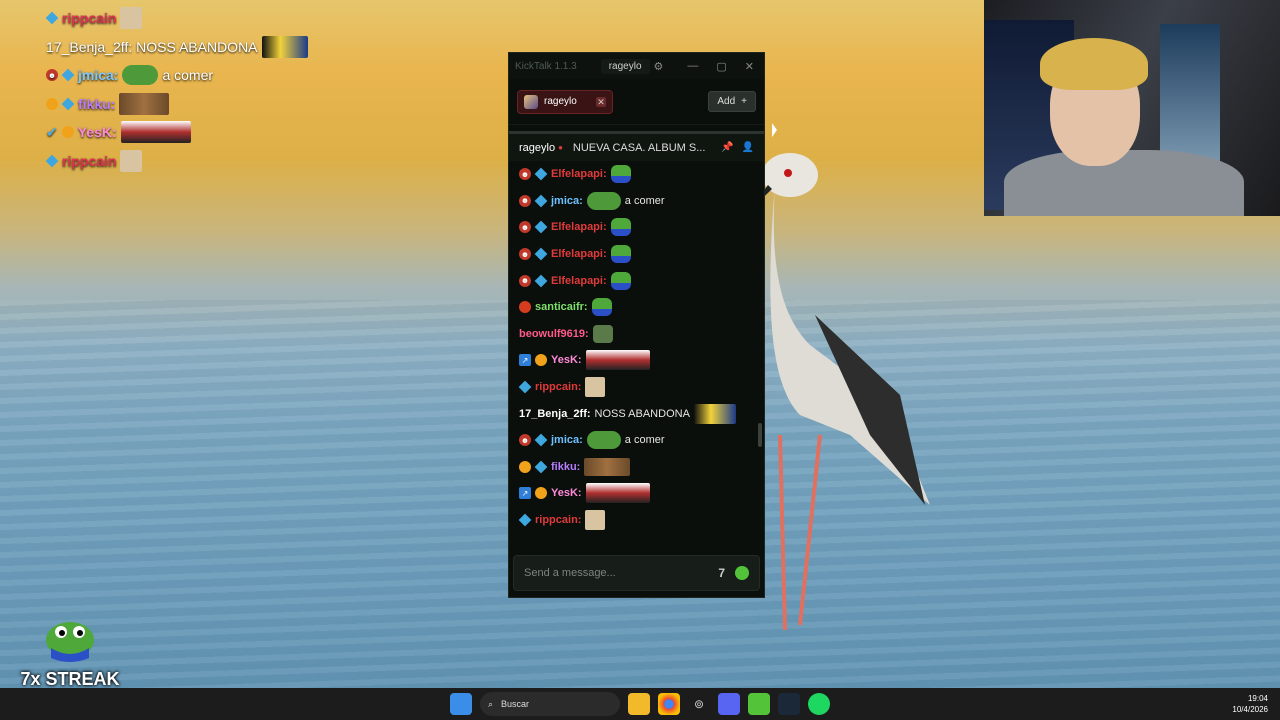 Image resolution: width=1280 pixels, height=720 pixels. I want to click on chat-username: beowulf9619:, so click(554, 334).